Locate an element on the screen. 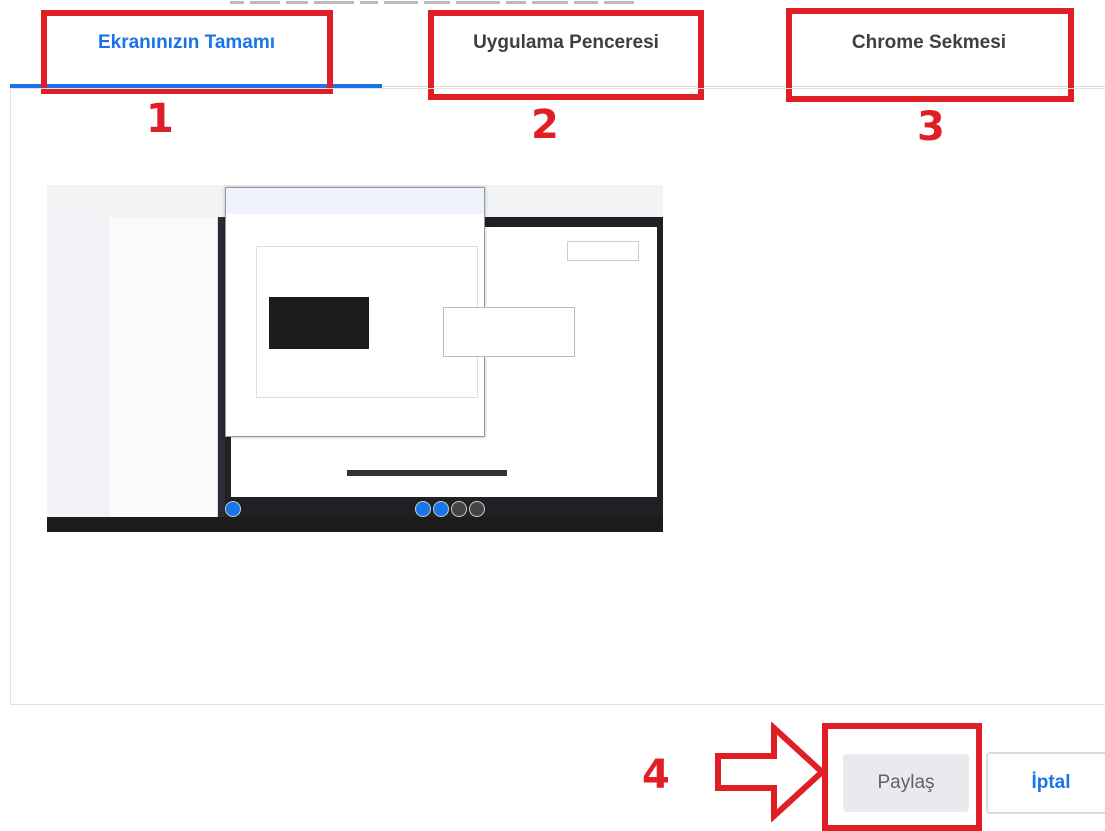 The width and height of the screenshot is (1105, 831). cancel-button-label: İptal is located at coordinates (1051, 782).